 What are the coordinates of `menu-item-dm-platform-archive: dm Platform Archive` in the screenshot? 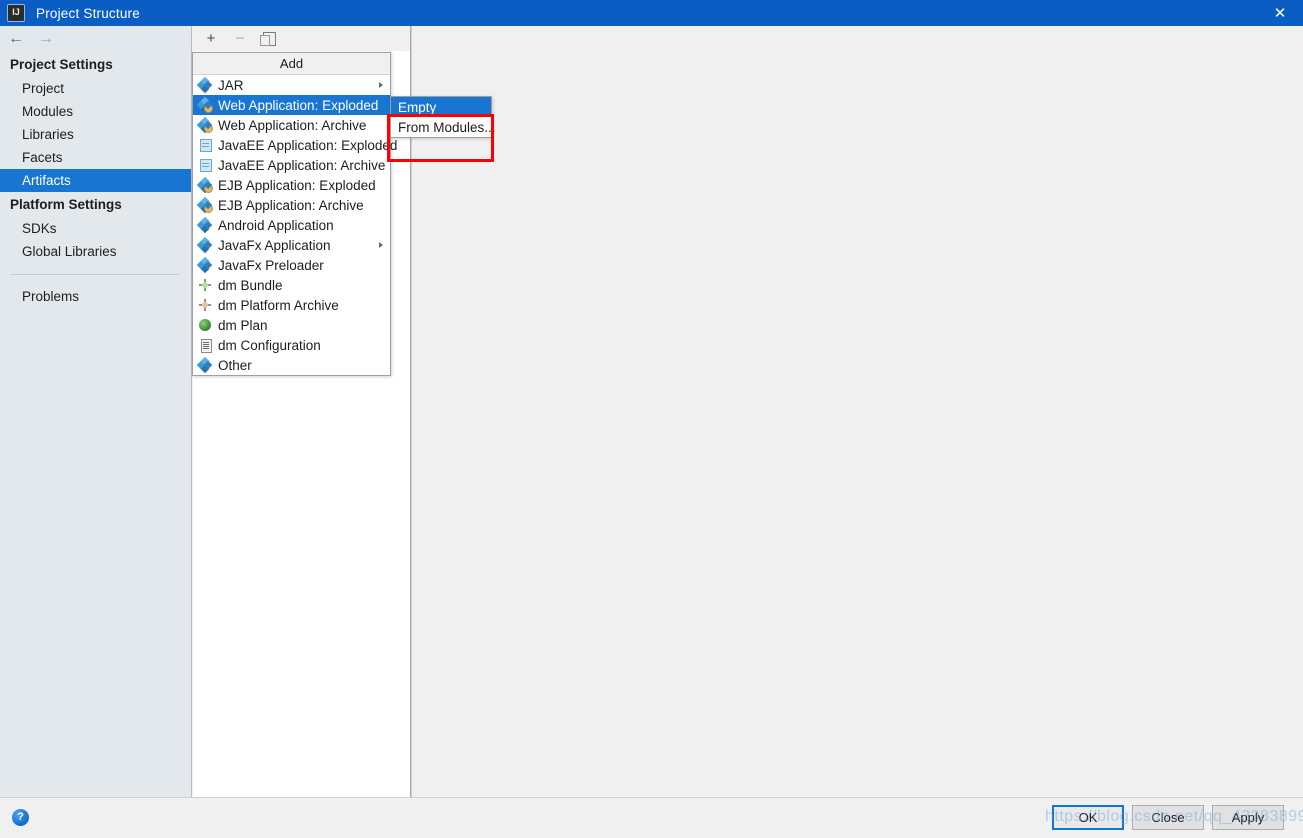 It's located at (291, 305).